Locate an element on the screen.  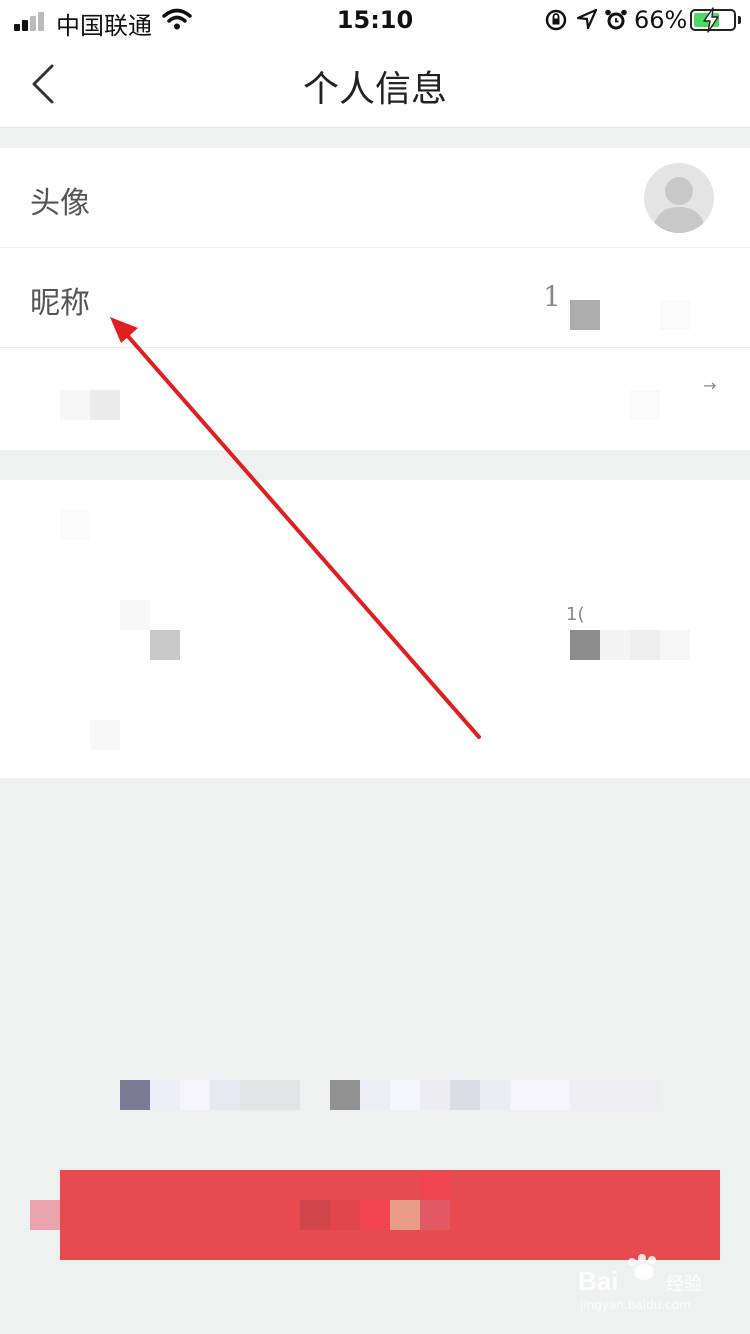
nav-bar: 个人信息 is located at coordinates (375, 84).